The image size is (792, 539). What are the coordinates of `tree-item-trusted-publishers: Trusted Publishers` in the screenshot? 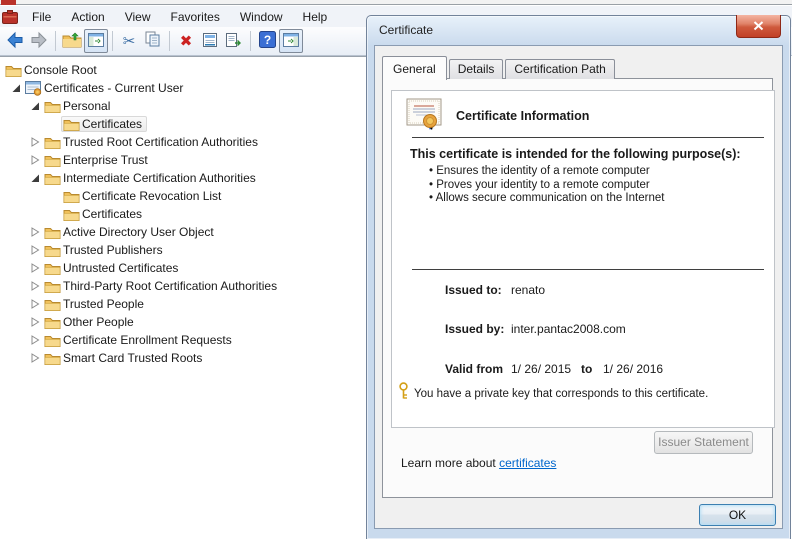 It's located at (185, 250).